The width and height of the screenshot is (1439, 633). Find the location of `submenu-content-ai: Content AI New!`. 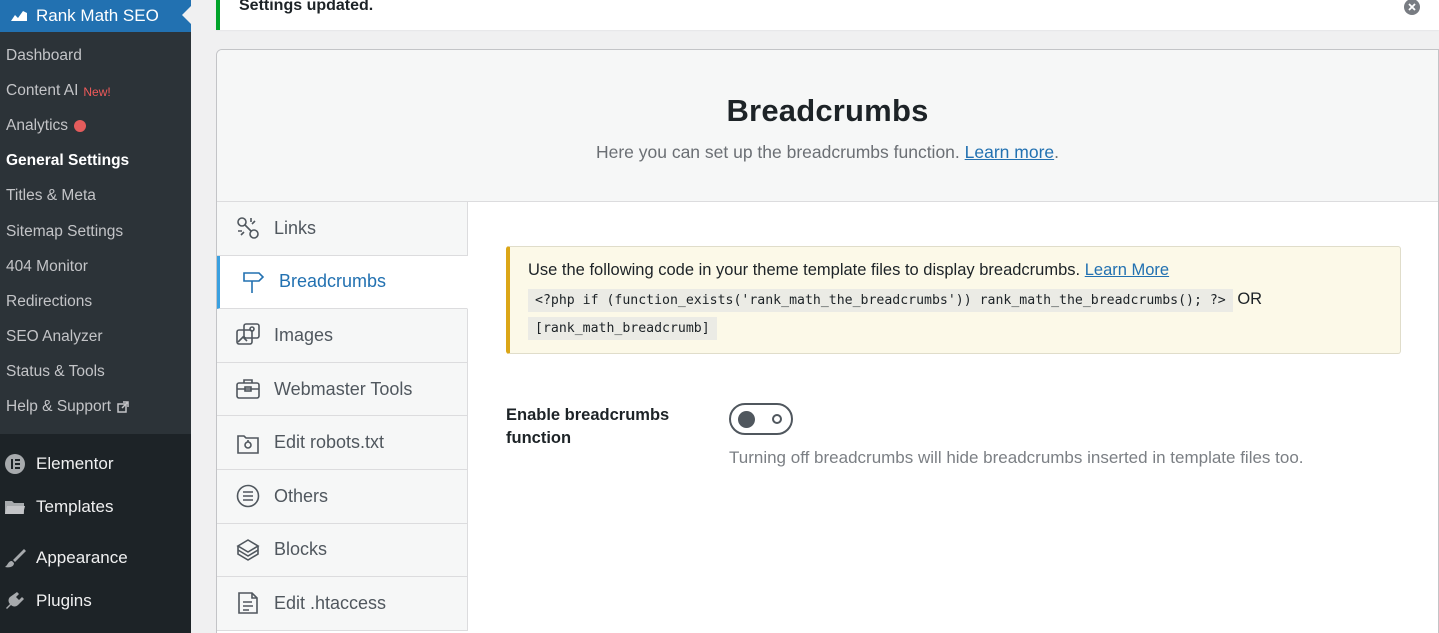

submenu-content-ai: Content AI New! is located at coordinates (95, 90).